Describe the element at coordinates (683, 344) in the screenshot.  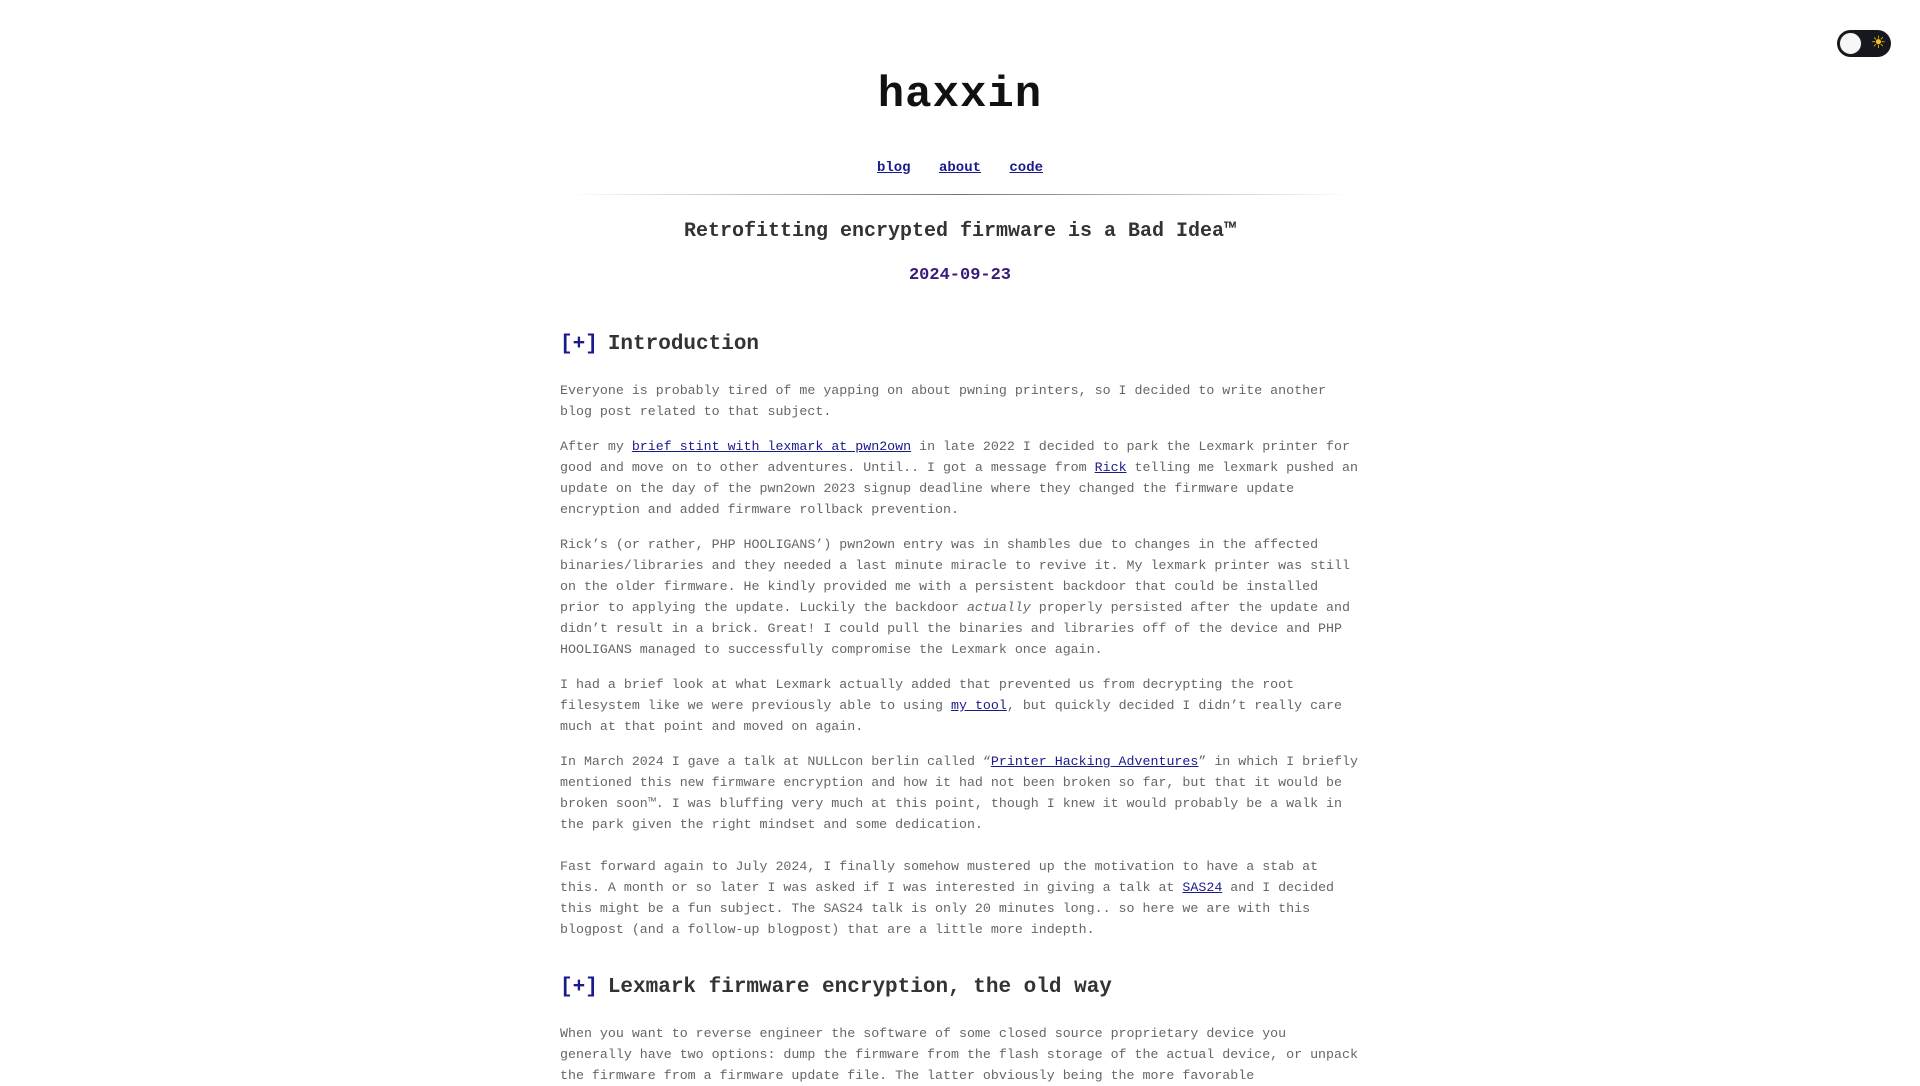
I see `section-title: Introduction` at that location.